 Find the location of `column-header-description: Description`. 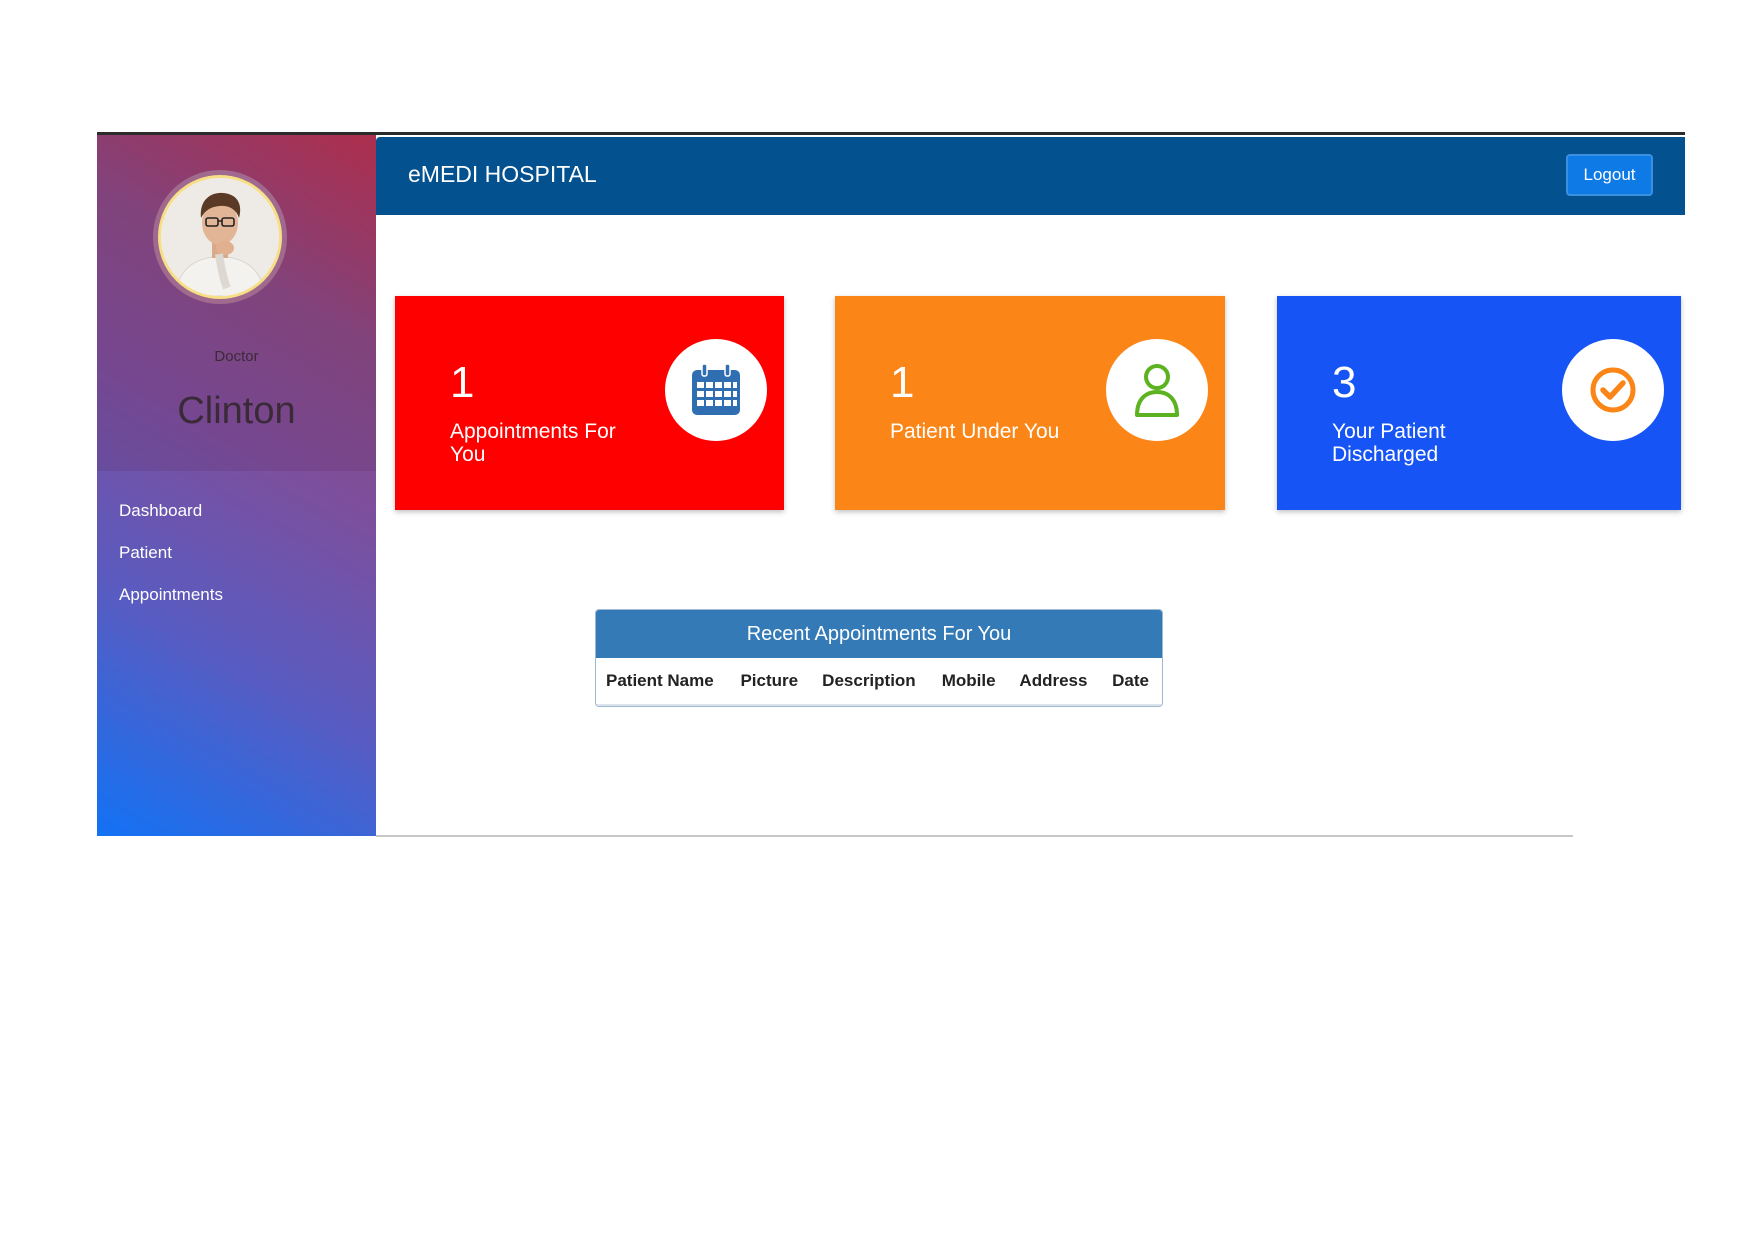

column-header-description: Description is located at coordinates (872, 682).